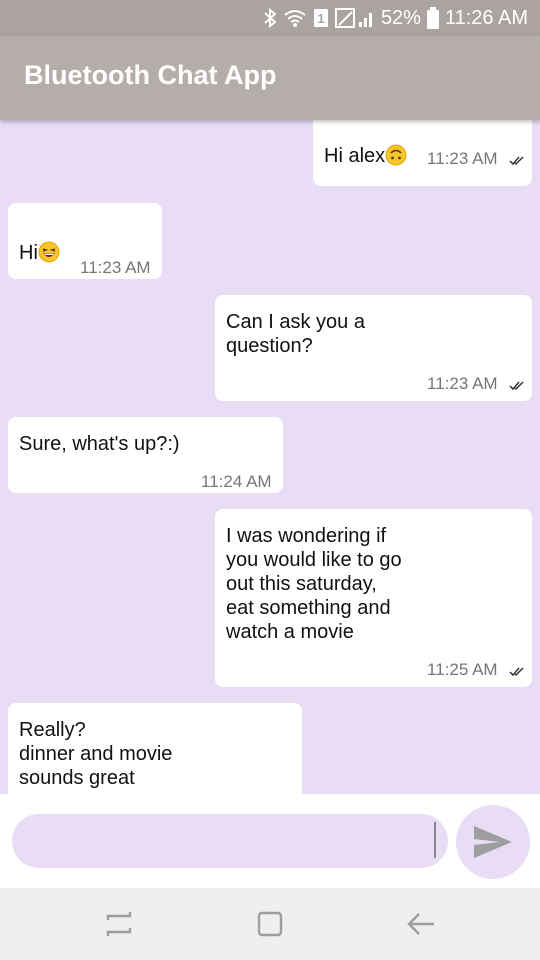 This screenshot has width=540, height=960. Describe the element at coordinates (462, 669) in the screenshot. I see `message-time: 11:25 AM` at that location.